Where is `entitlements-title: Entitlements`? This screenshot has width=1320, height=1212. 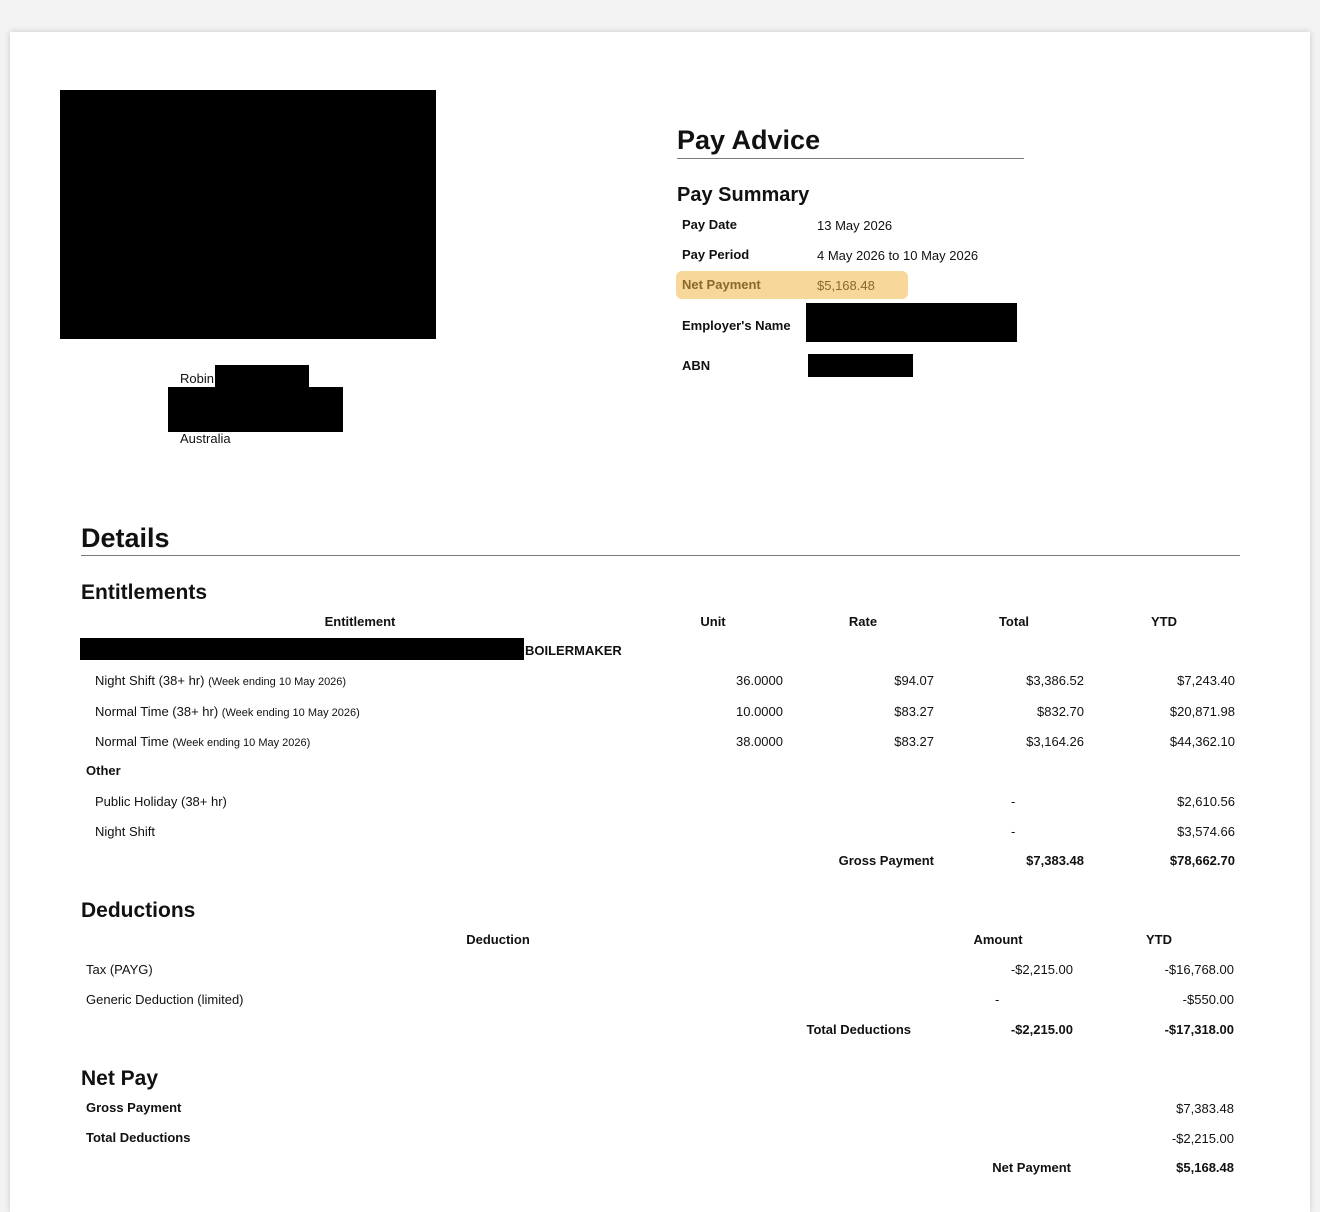
entitlements-title: Entitlements is located at coordinates (144, 592).